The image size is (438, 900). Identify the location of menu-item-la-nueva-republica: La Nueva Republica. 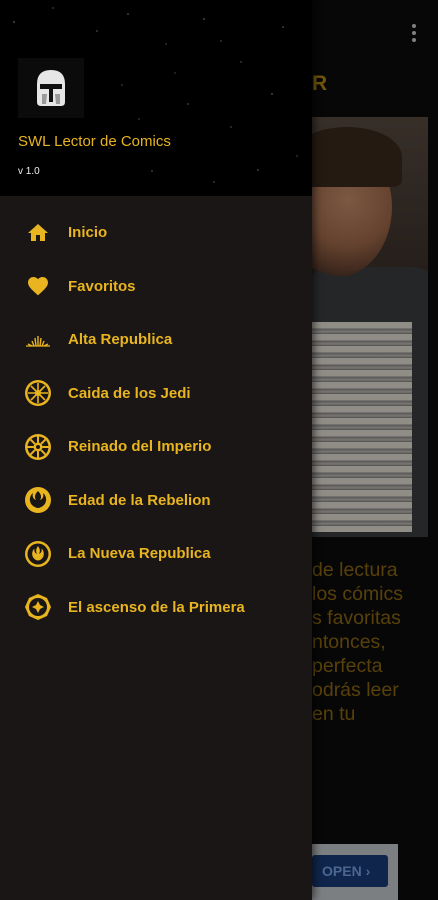
(156, 554).